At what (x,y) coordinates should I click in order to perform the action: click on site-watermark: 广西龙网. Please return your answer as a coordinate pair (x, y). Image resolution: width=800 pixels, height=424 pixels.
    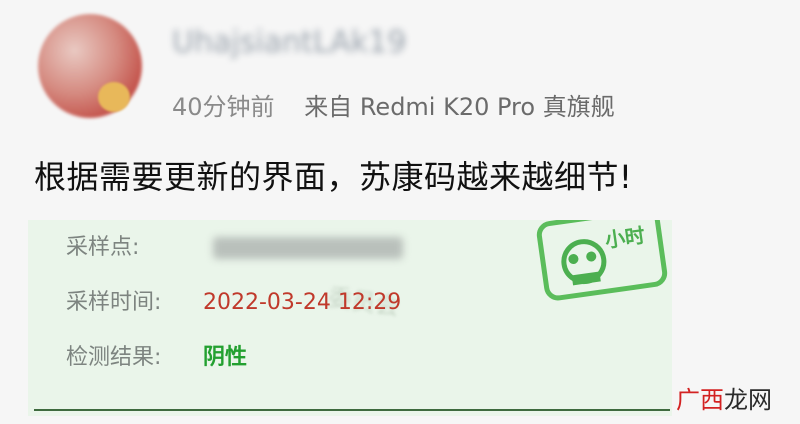
    Looking at the image, I should click on (724, 397).